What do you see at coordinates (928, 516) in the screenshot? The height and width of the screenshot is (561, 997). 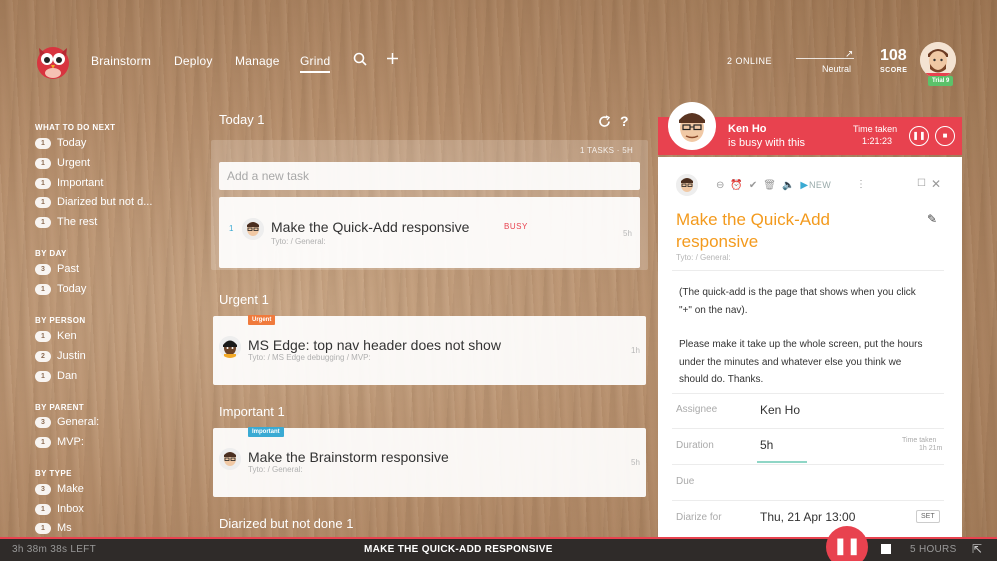 I see `set-button: SET` at bounding box center [928, 516].